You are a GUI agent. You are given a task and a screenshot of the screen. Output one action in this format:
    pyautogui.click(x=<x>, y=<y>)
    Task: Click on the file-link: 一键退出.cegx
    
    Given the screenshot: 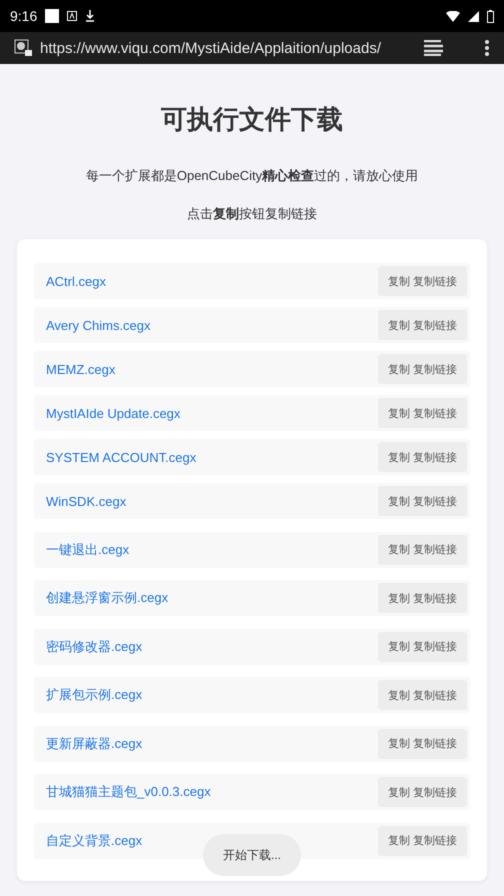 What is the action you would take?
    pyautogui.click(x=88, y=549)
    